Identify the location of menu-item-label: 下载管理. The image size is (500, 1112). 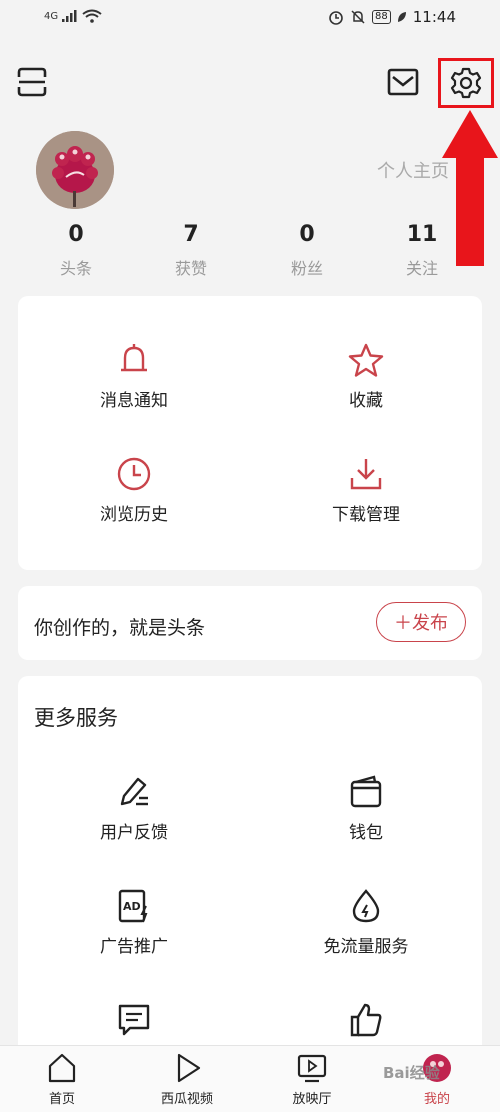
(366, 515).